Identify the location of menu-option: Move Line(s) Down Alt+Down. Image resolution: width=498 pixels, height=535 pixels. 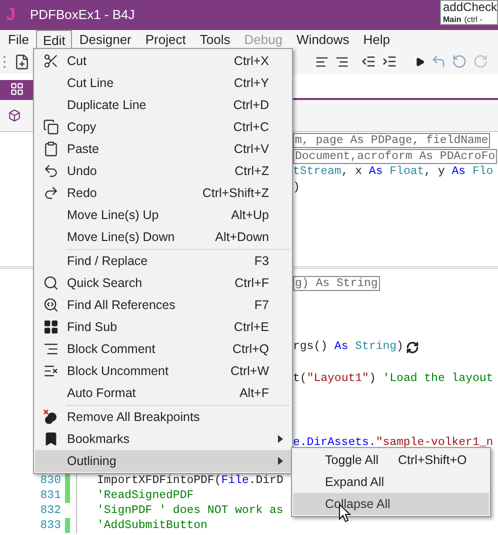
(163, 237).